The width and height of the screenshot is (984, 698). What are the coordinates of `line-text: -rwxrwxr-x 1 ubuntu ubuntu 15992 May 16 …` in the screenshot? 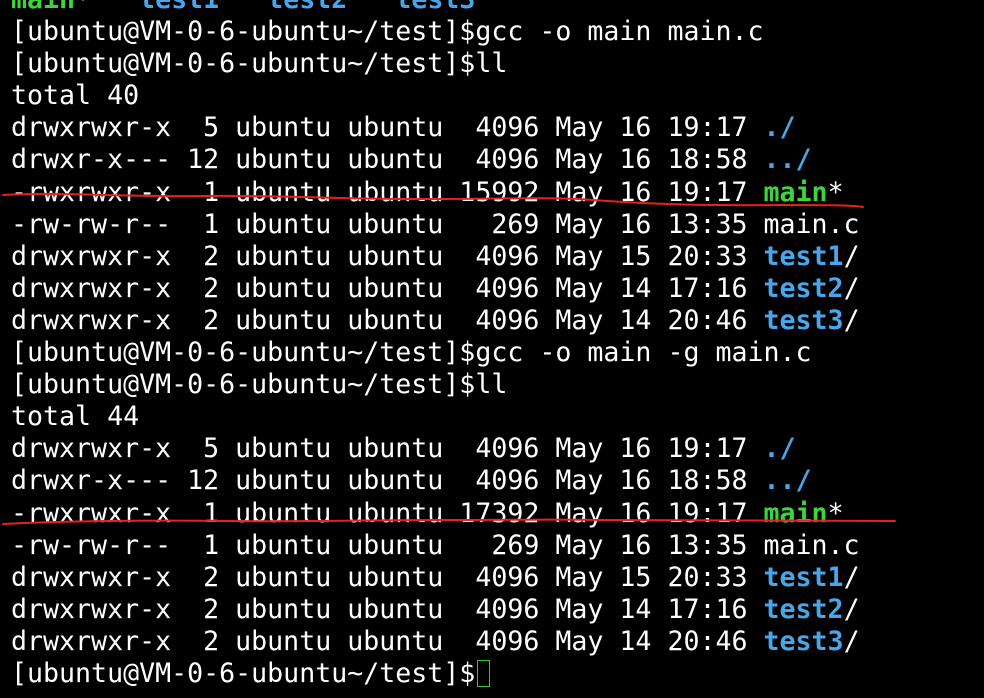 It's located at (387, 192).